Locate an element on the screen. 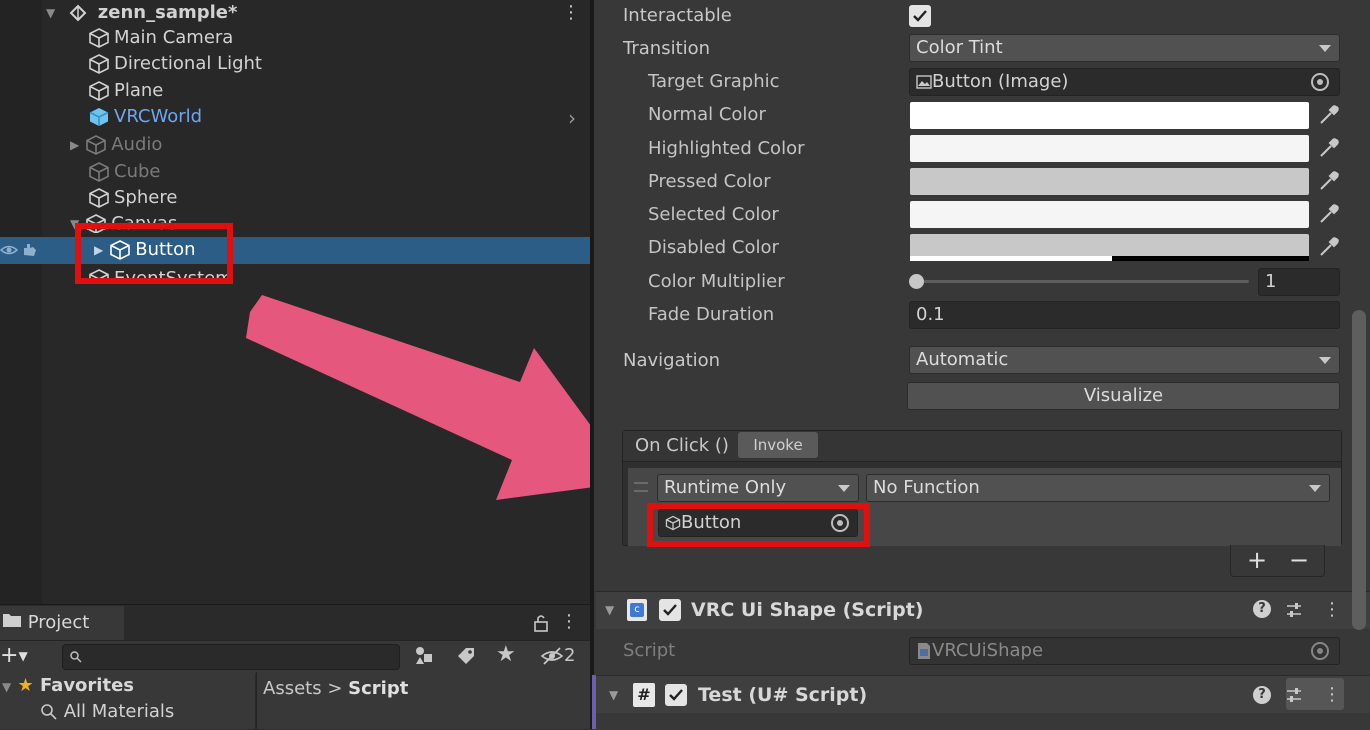  interactable-checkbox is located at coordinates (920, 16).